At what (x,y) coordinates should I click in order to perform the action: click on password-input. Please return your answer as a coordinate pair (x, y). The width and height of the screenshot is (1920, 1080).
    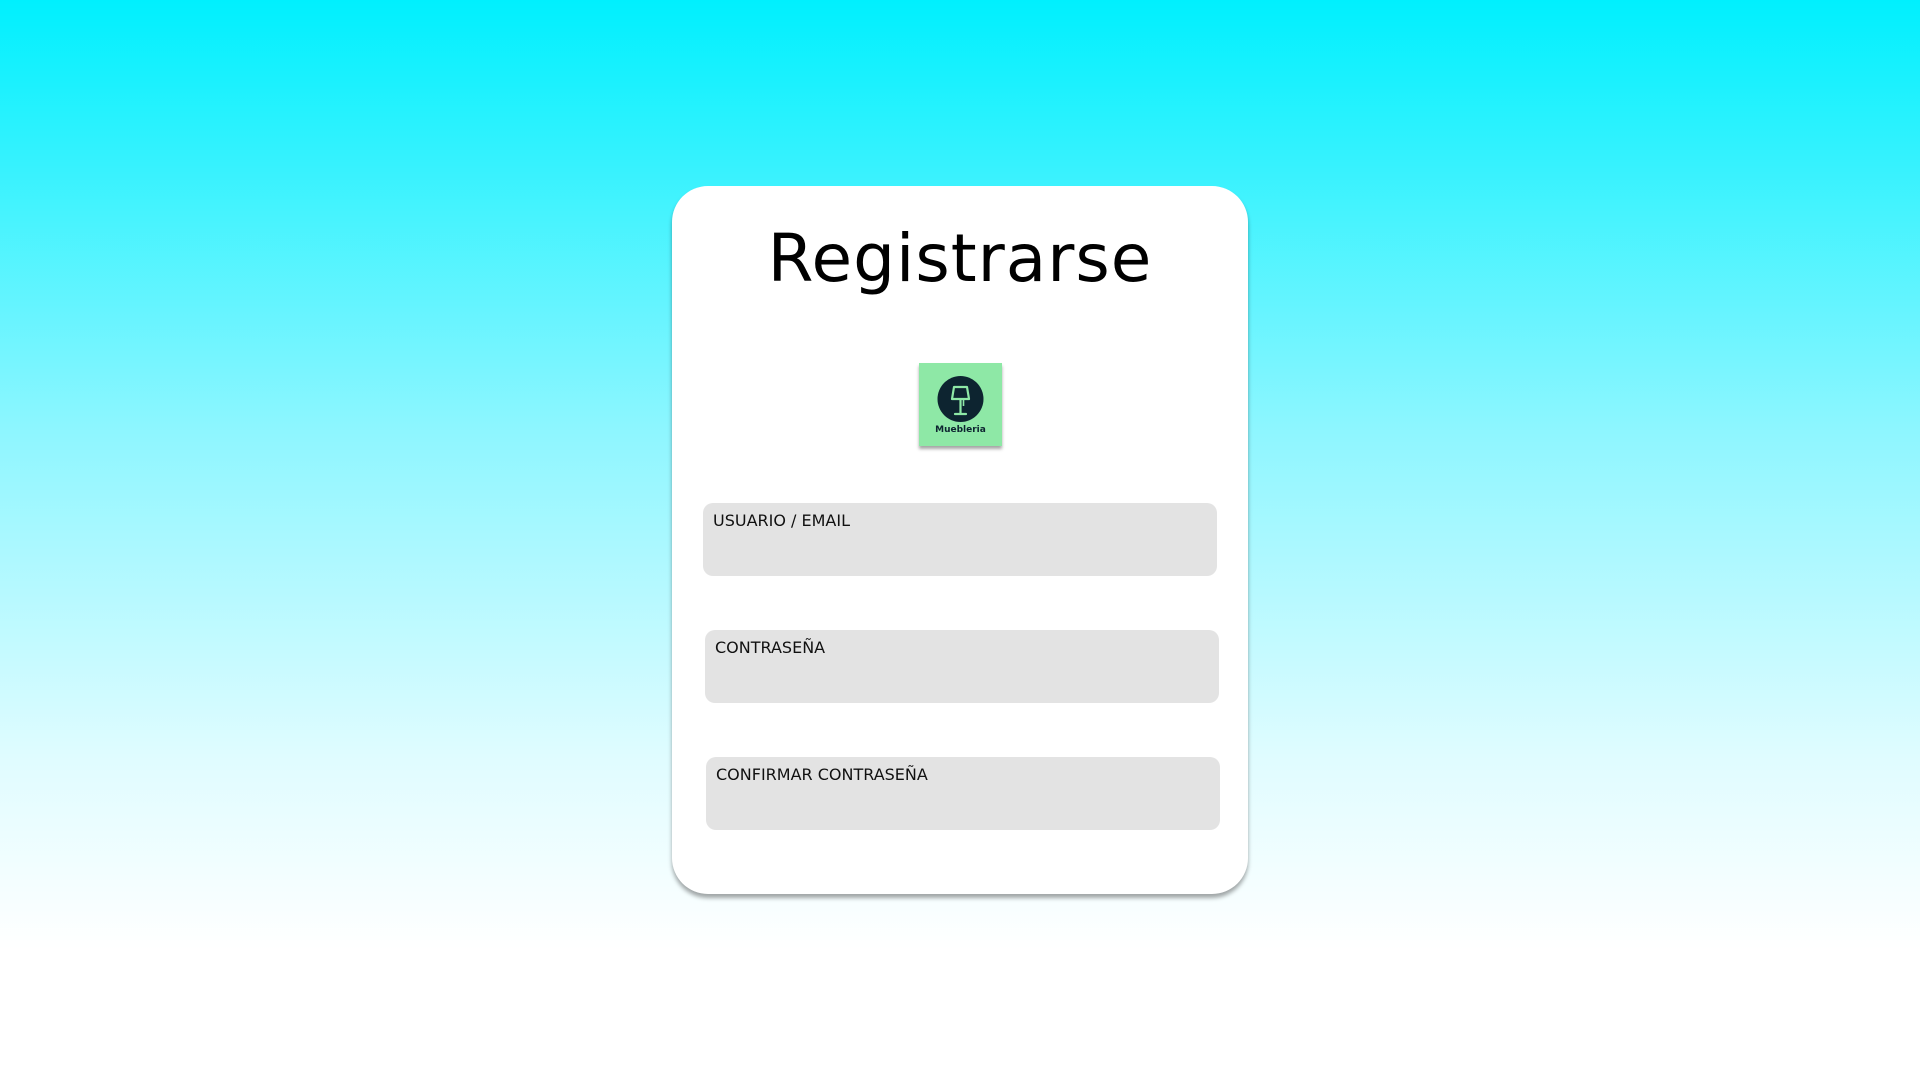
    Looking at the image, I should click on (962, 679).